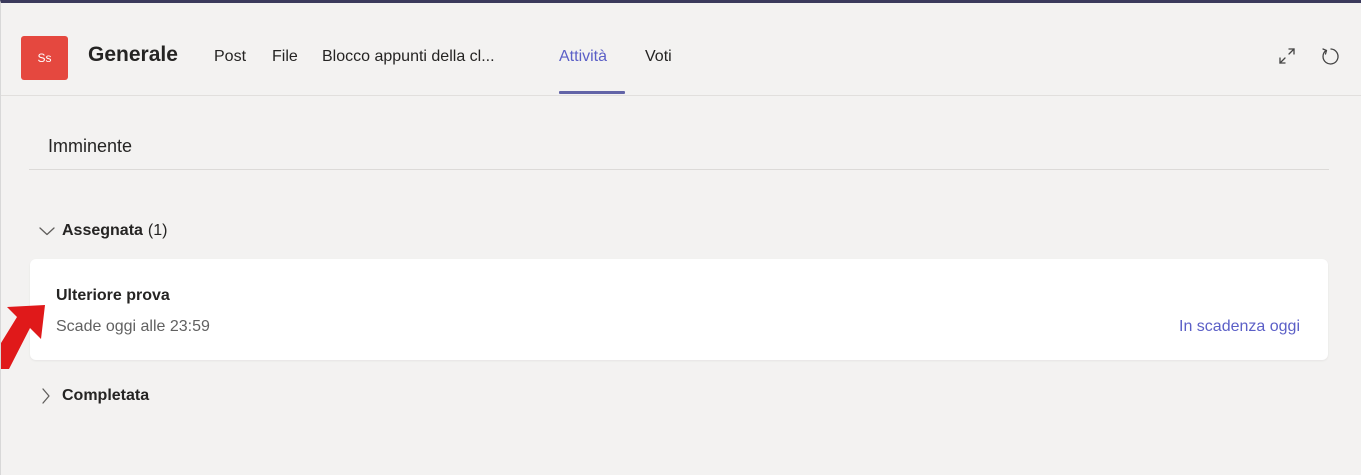  I want to click on team-avatar: Ss, so click(44, 58).